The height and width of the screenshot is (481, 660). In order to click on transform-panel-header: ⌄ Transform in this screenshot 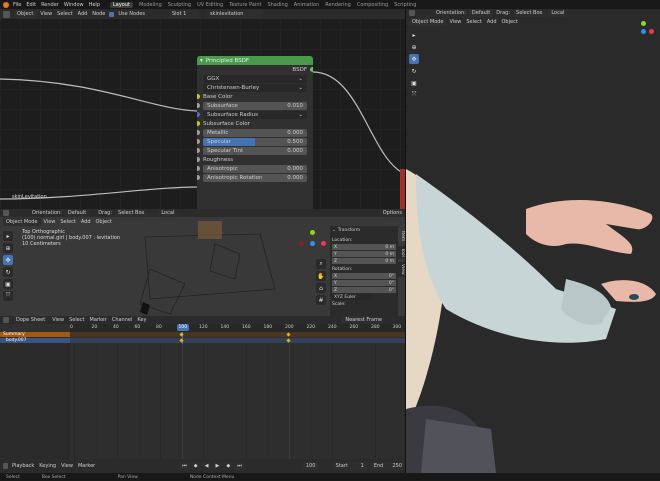, I will do `click(364, 230)`.